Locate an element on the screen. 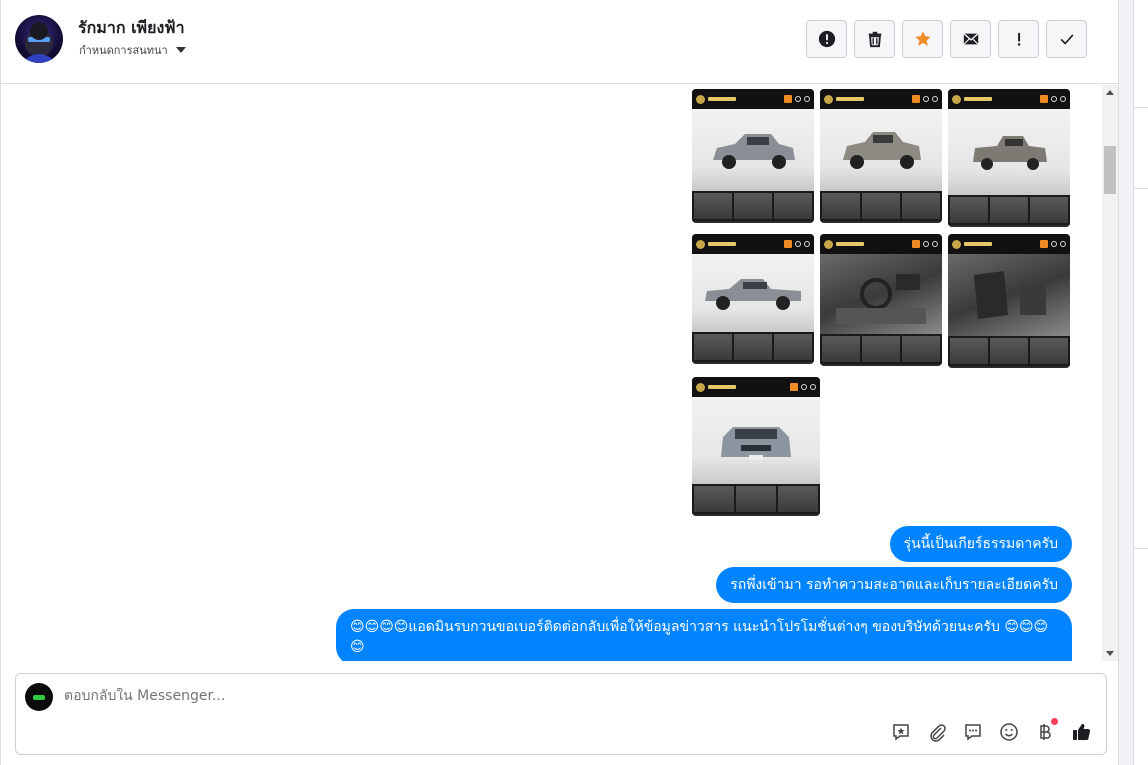 The width and height of the screenshot is (1148, 765). exclamation-icon is located at coordinates (1018, 39).